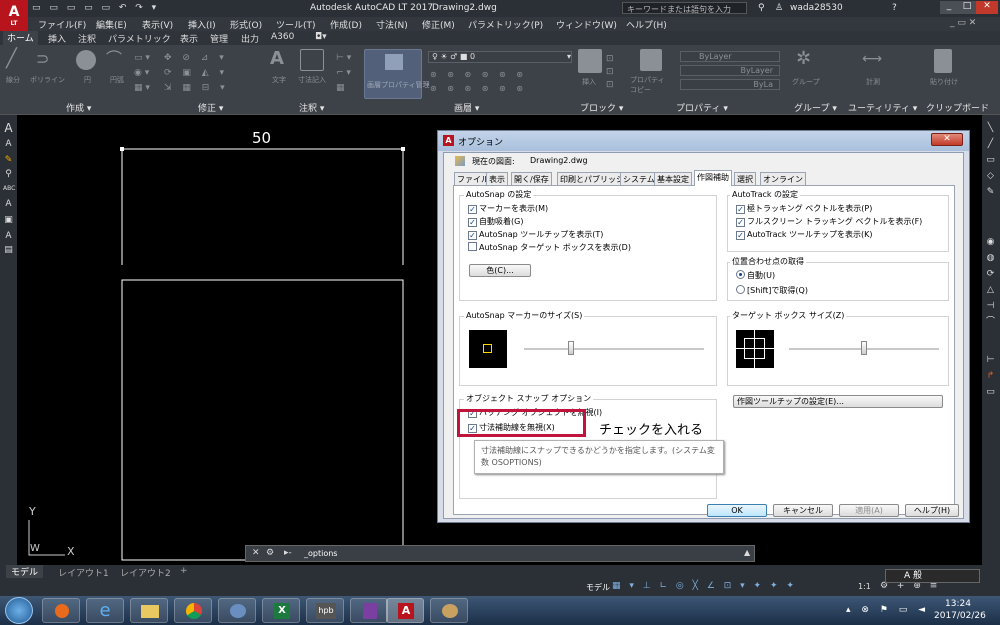 The image size is (1000, 625). I want to click on command-line: ✕ ⚙ ▸- _options ▲, so click(500, 553).